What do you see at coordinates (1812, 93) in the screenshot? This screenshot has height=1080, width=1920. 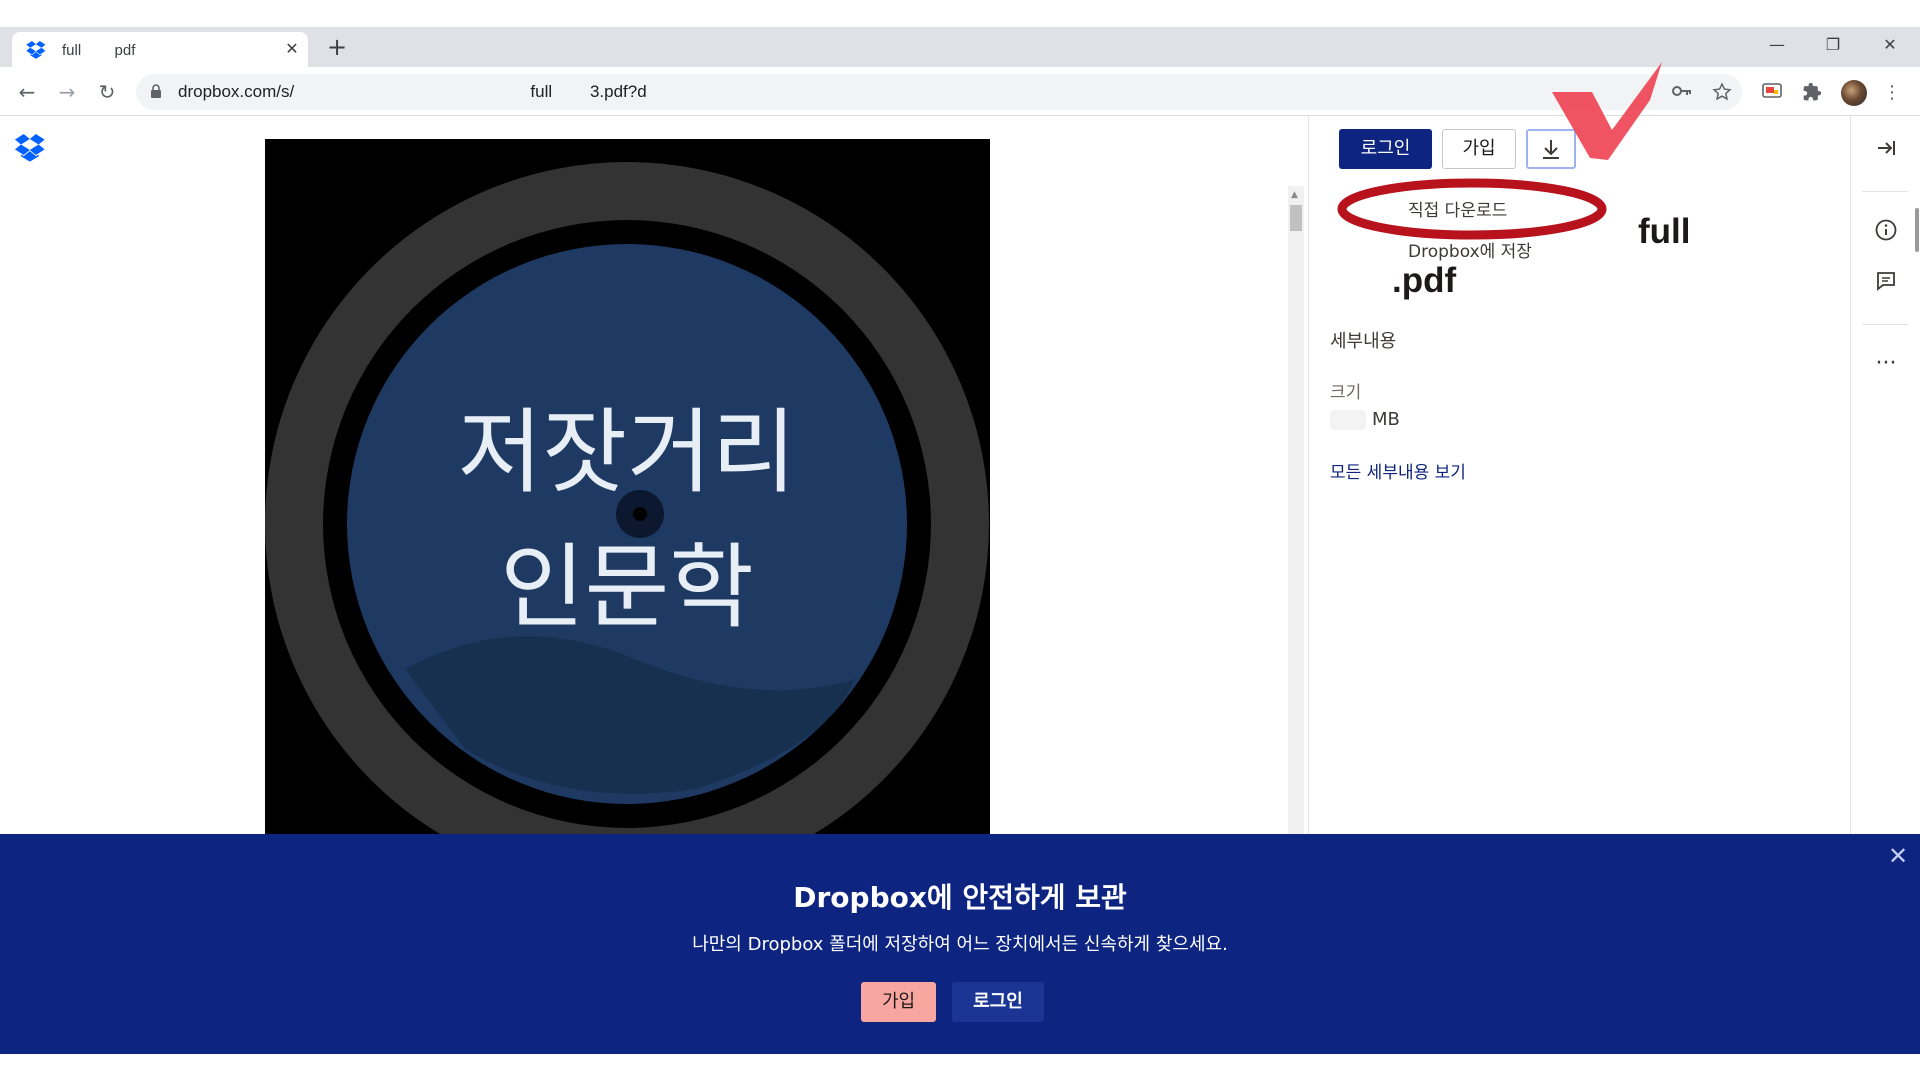 I see `extensions-puzzle-icon` at bounding box center [1812, 93].